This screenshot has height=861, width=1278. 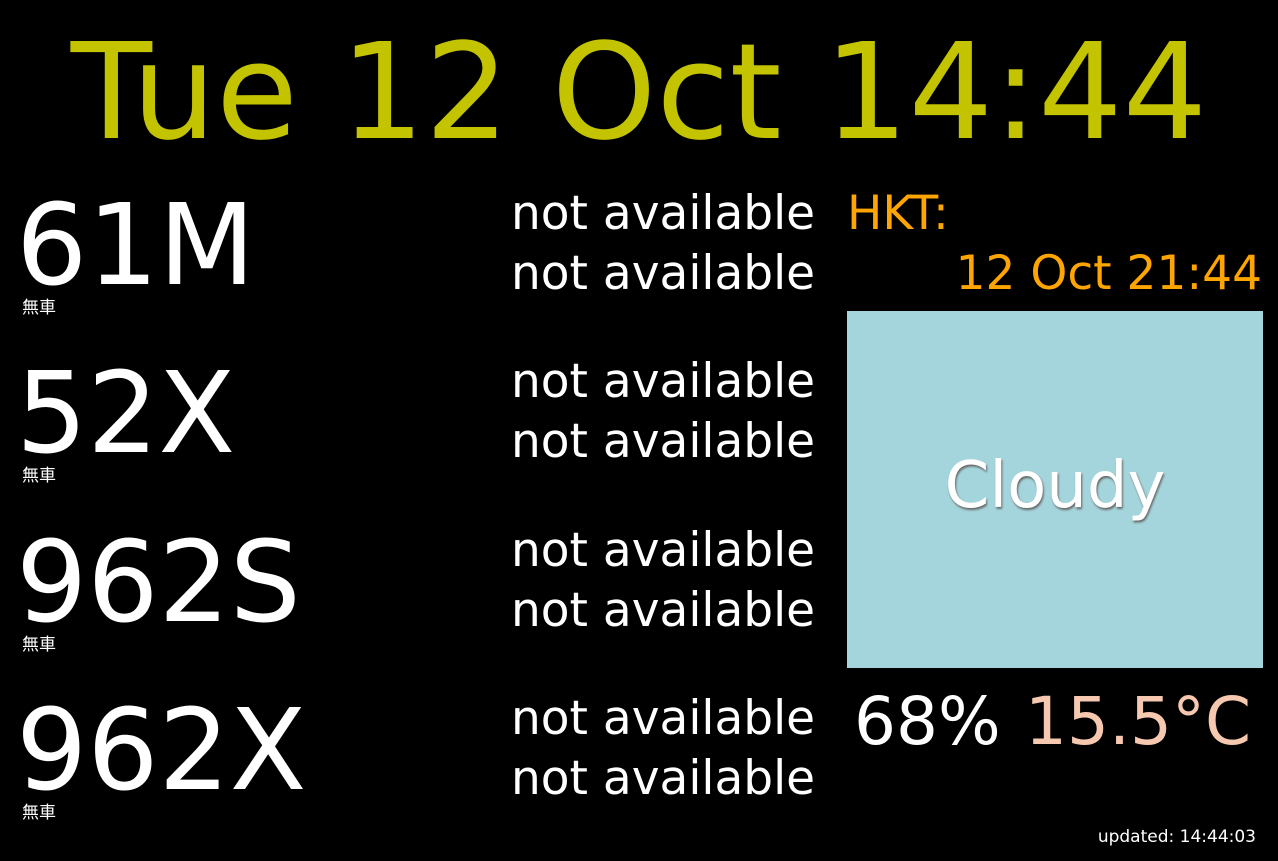 I want to click on weather-panel: Cloudy, so click(x=1055, y=489).